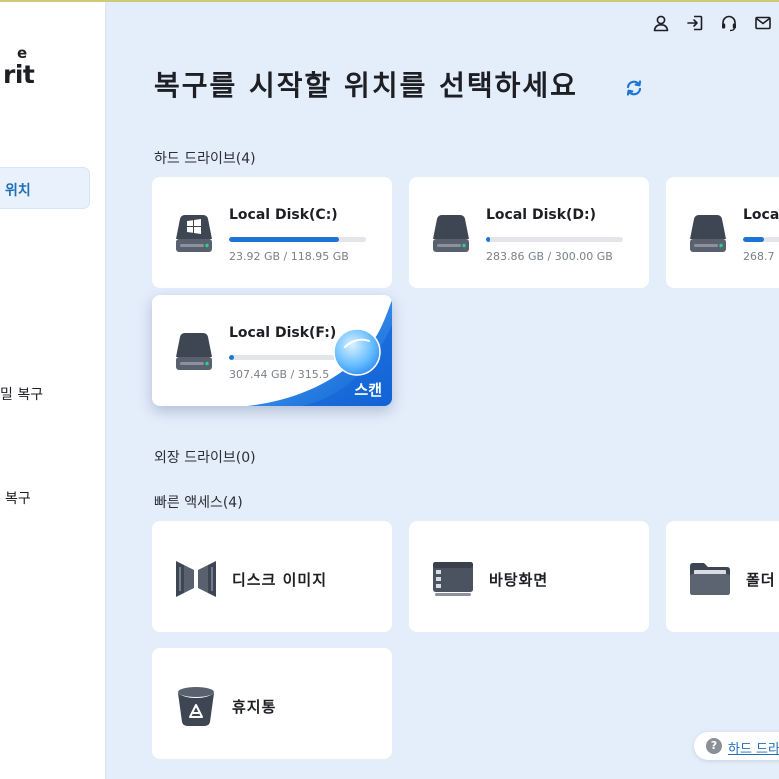  I want to click on sidebar-item-recovery-a: 밀 복구, so click(21, 394).